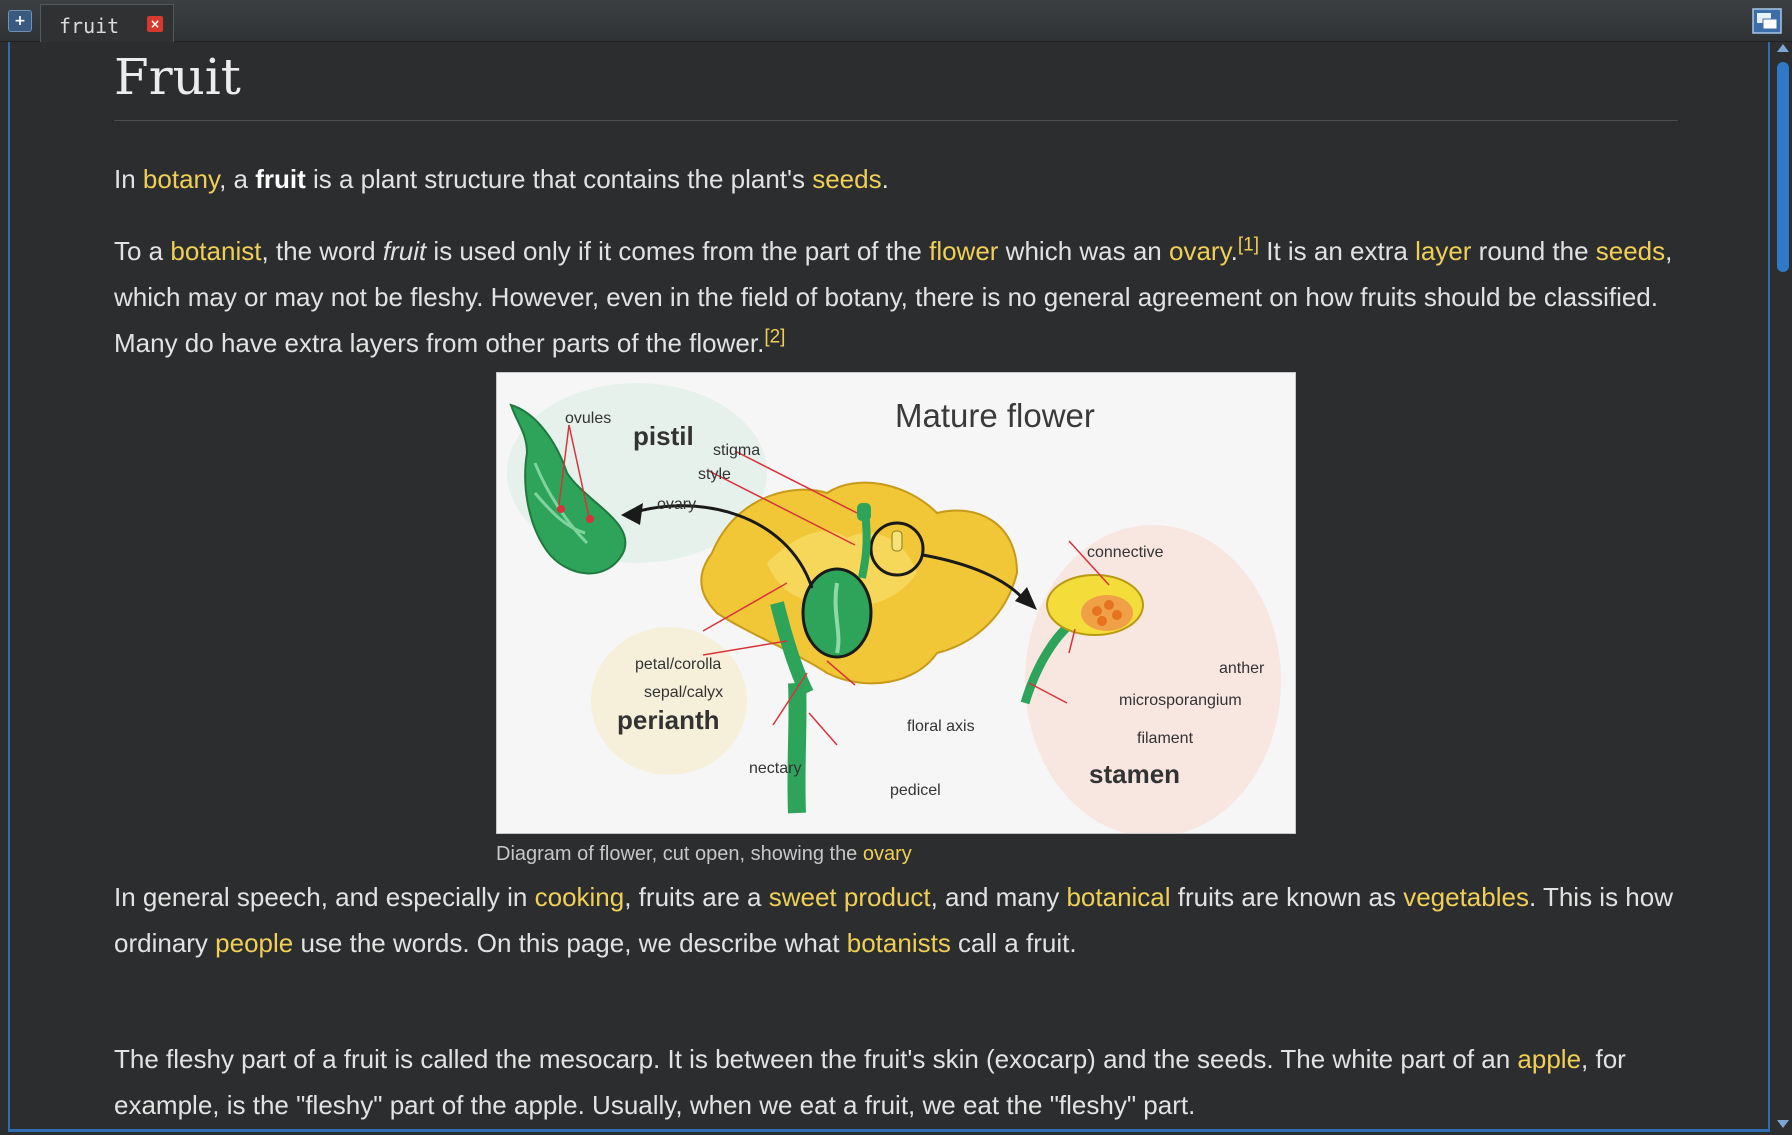  I want to click on svg-text: sepal/calyx, so click(683, 692).